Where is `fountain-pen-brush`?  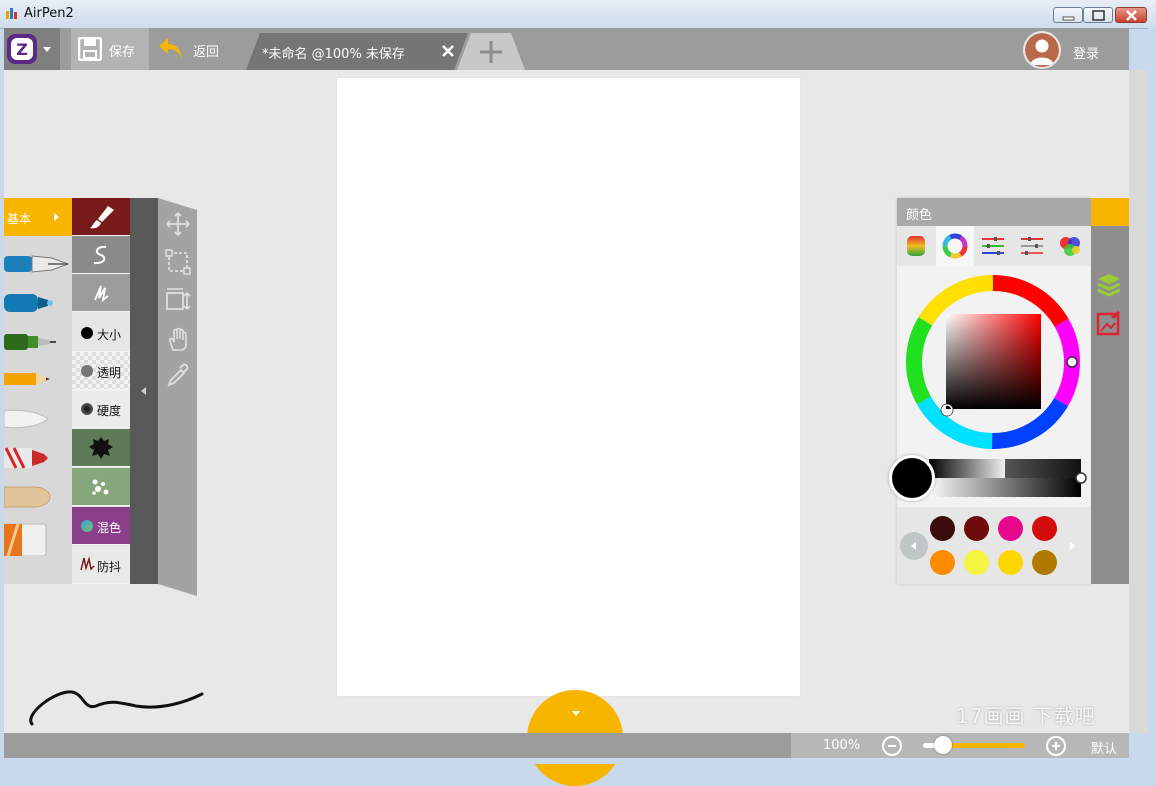
fountain-pen-brush is located at coordinates (37, 264).